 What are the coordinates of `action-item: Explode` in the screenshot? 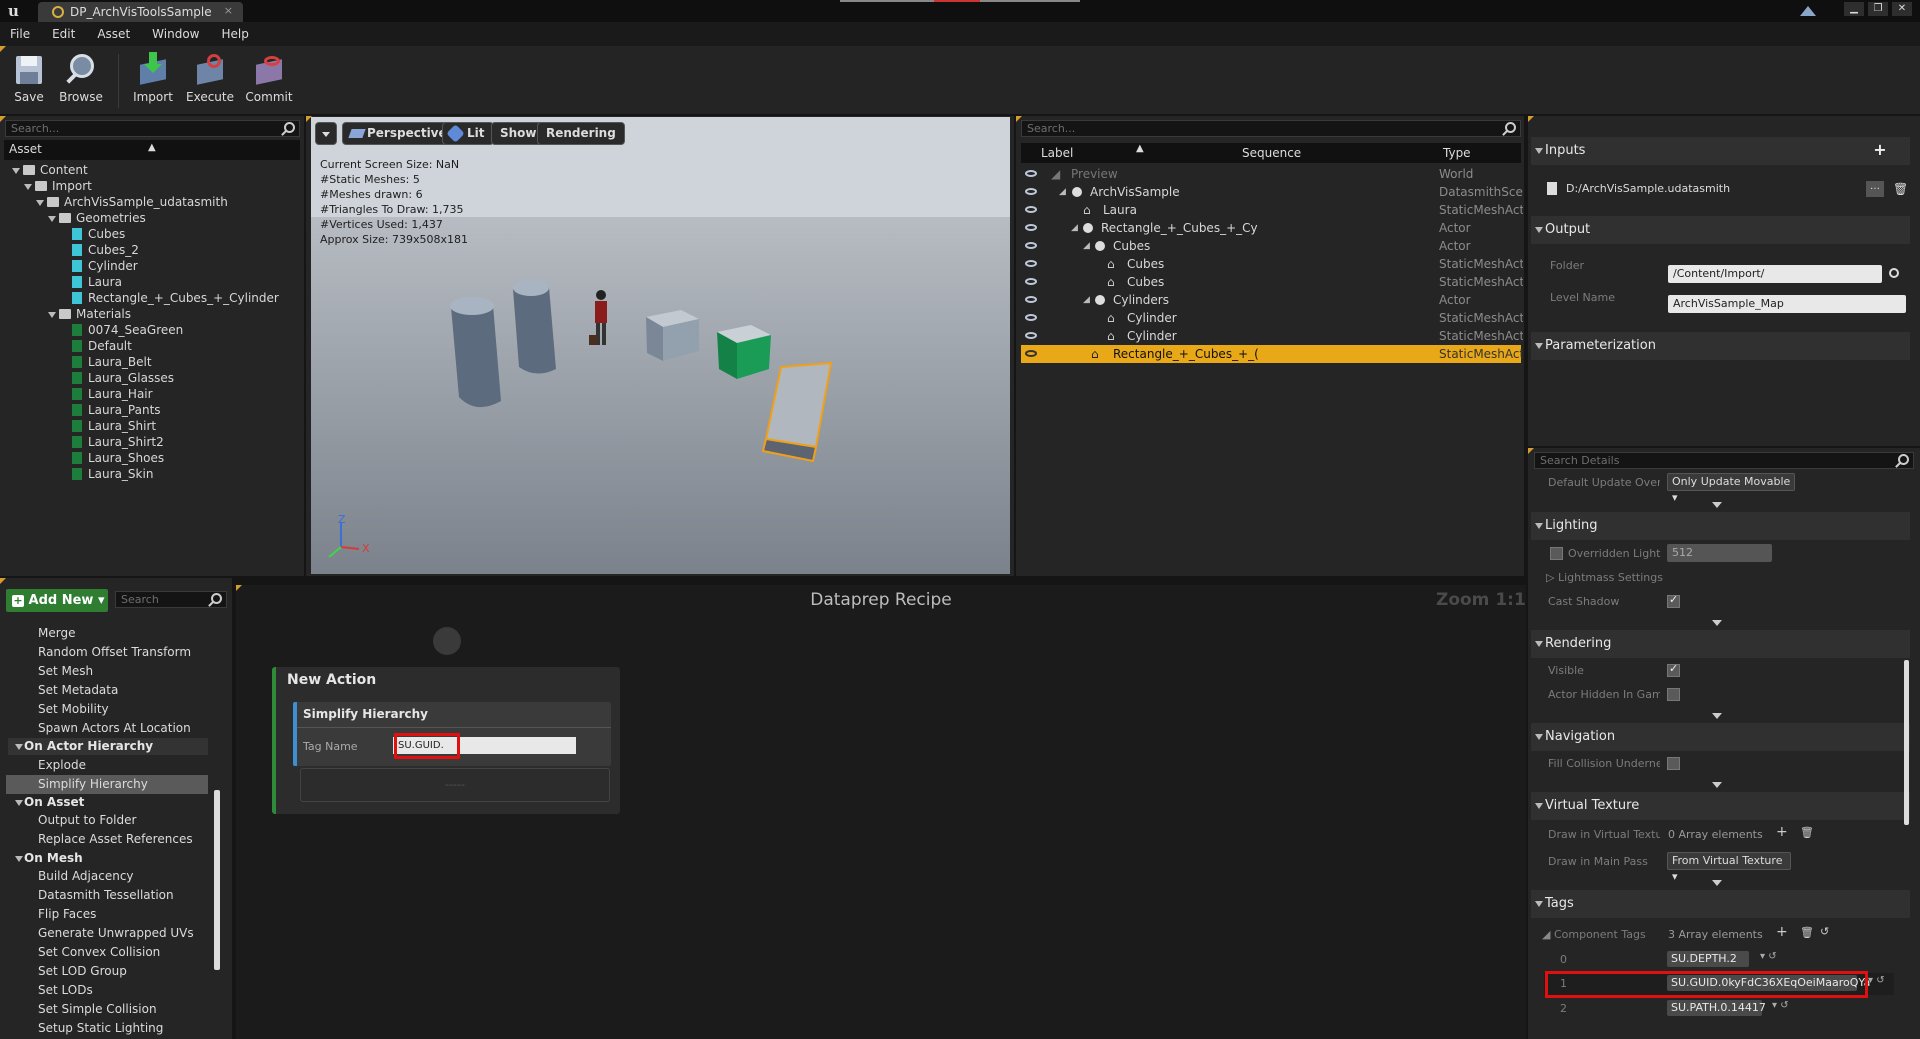 It's located at (62, 765).